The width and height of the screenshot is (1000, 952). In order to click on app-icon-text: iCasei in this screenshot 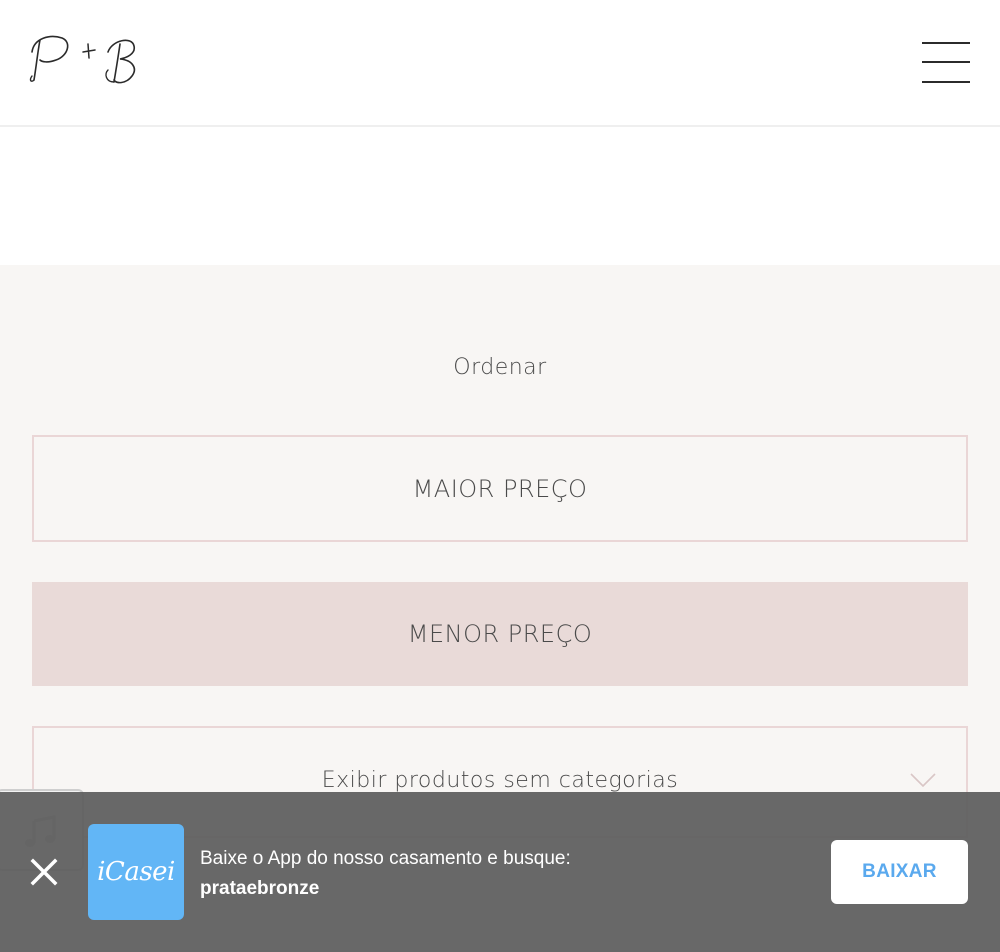, I will do `click(136, 872)`.